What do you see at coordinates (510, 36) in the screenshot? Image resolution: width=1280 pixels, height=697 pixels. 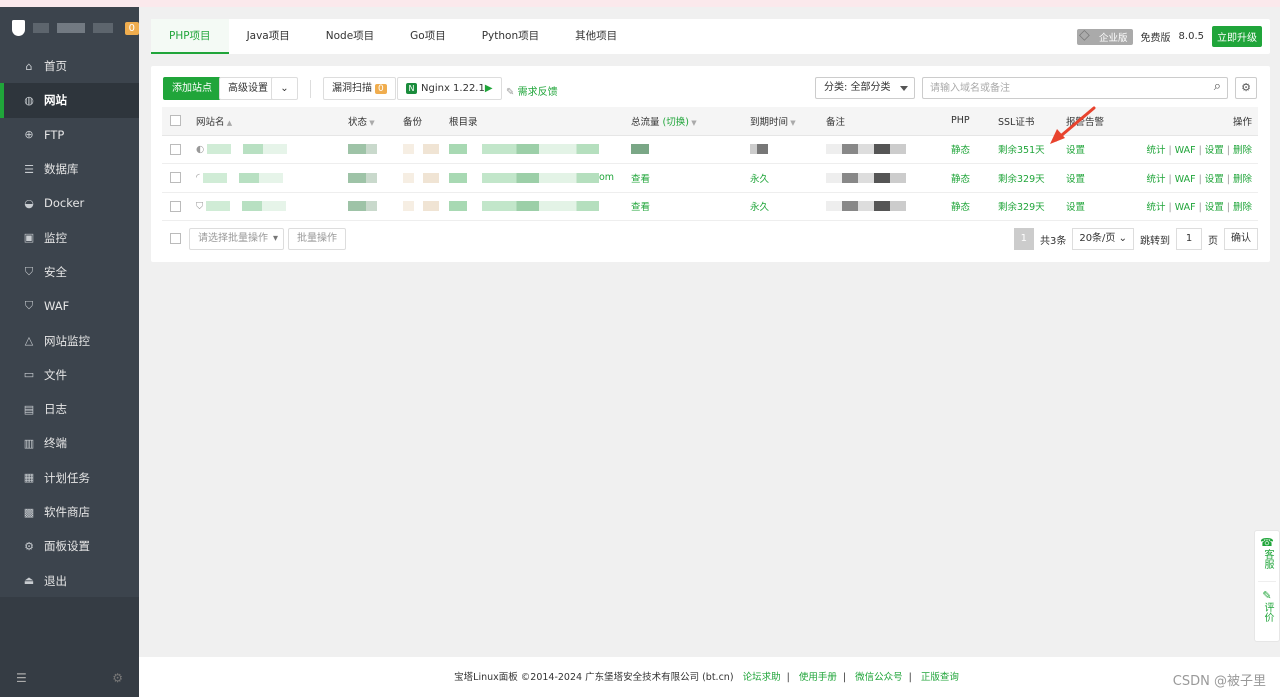 I see `tab-python: Python项目` at bounding box center [510, 36].